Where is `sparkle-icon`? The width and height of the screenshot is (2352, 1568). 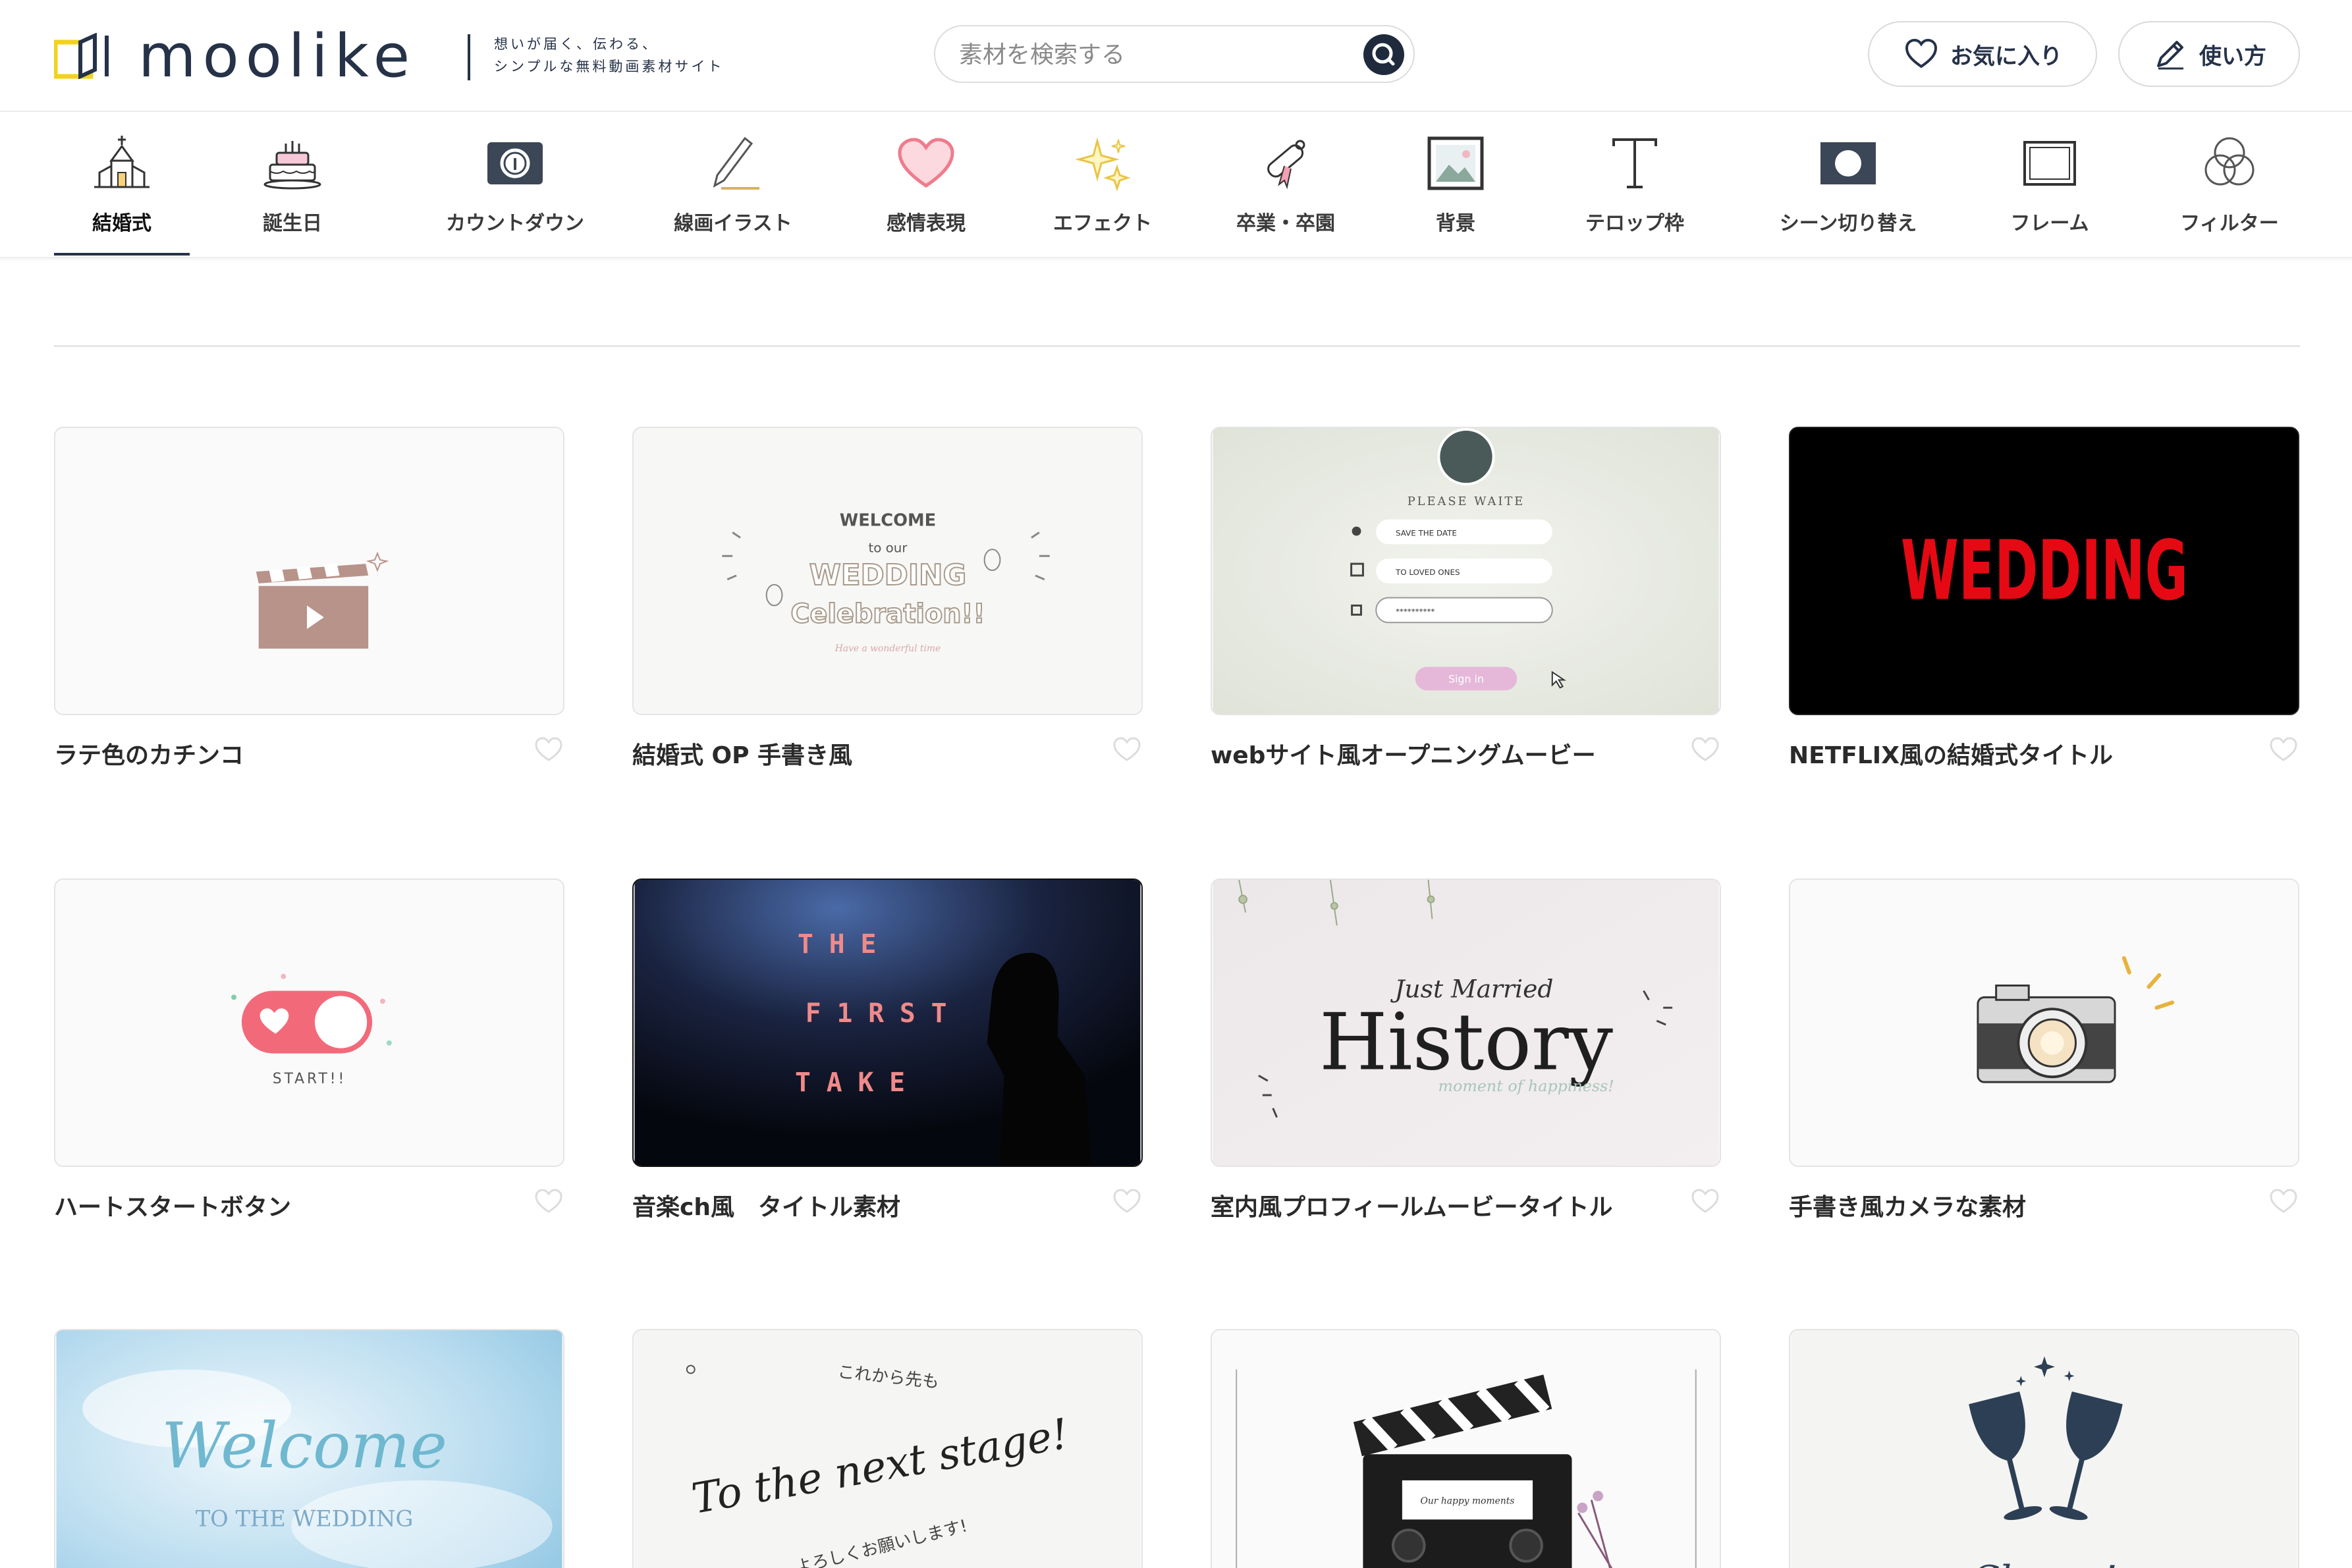 sparkle-icon is located at coordinates (1103, 165).